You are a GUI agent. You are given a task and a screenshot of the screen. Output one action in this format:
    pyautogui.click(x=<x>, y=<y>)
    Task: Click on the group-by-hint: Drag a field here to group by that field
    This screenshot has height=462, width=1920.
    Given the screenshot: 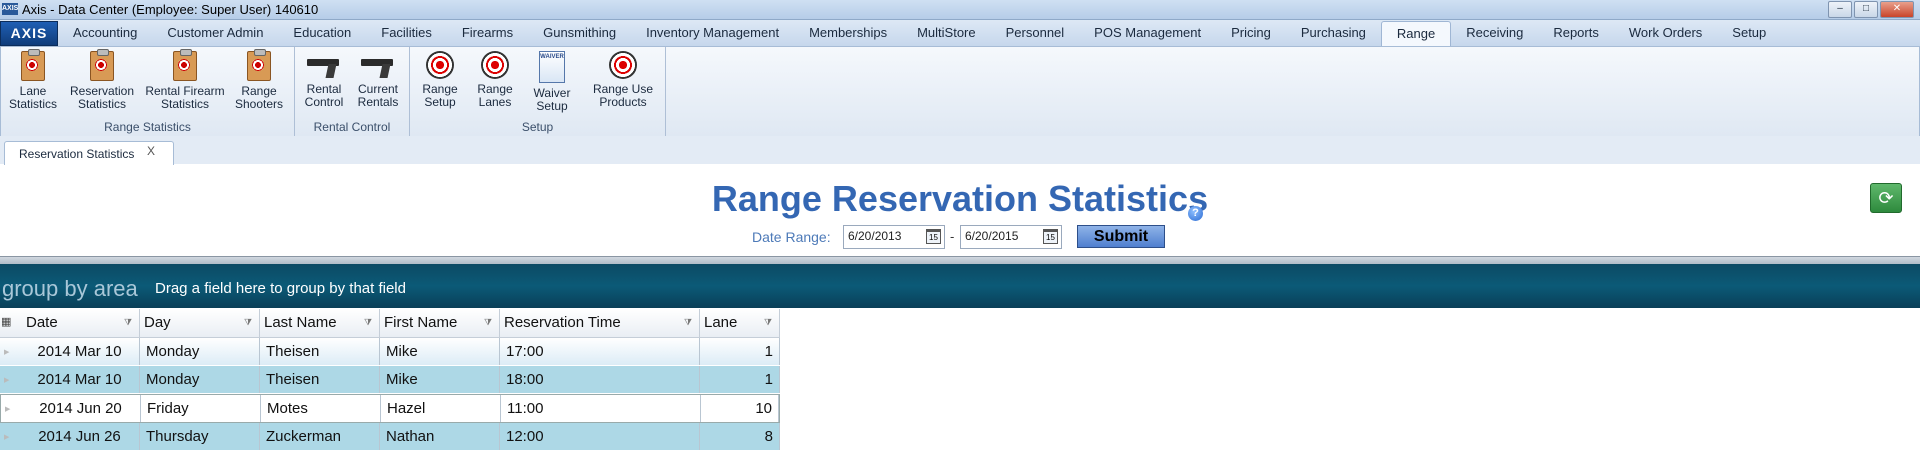 What is the action you would take?
    pyautogui.click(x=280, y=288)
    